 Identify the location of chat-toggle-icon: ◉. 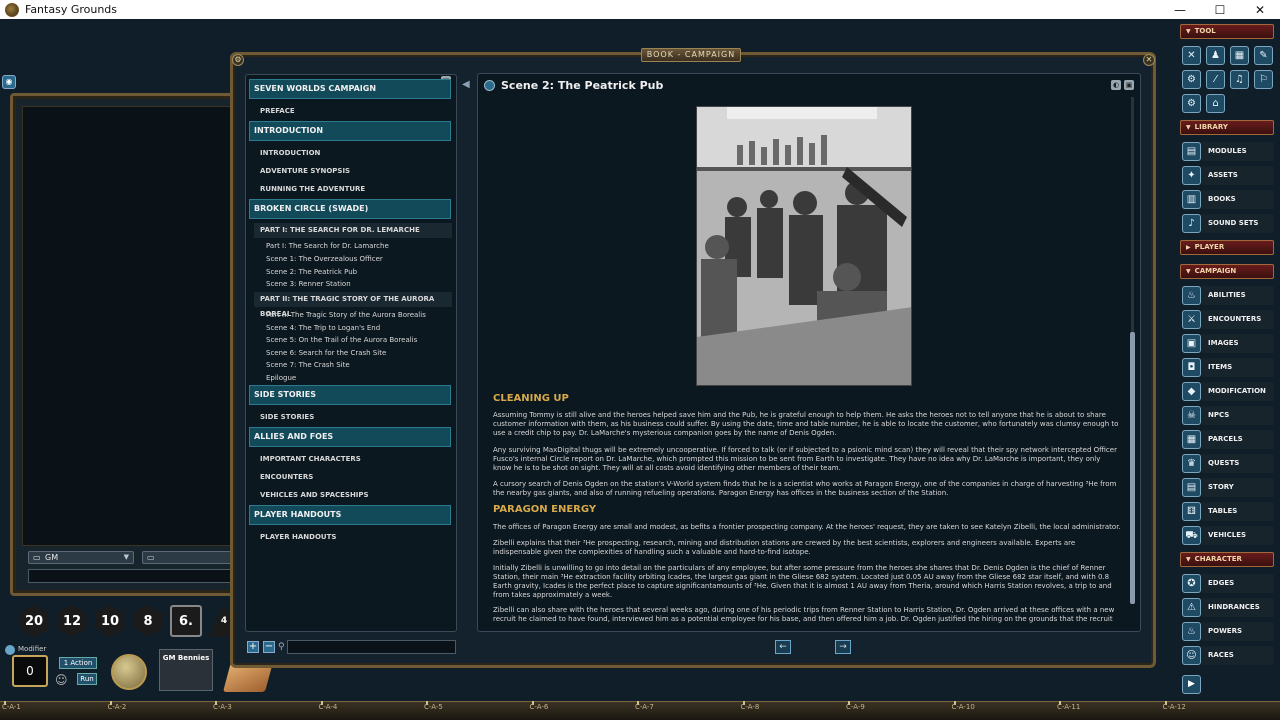
(9, 82).